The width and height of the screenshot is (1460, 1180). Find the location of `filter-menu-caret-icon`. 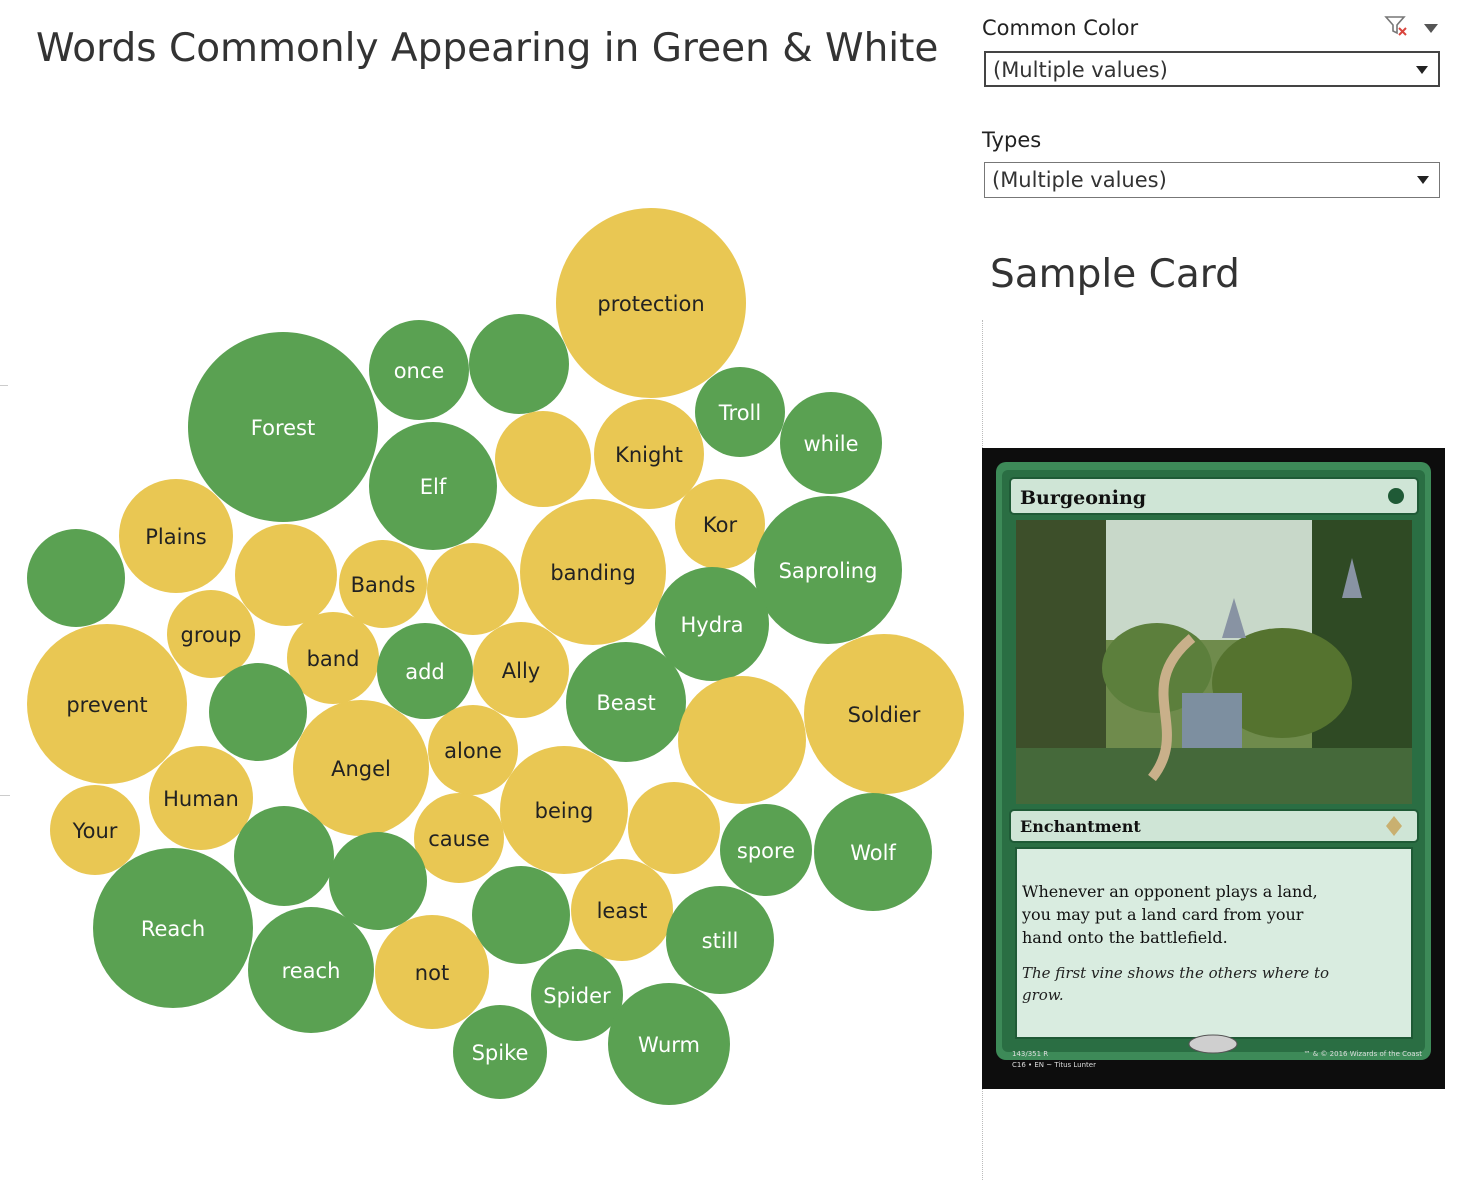

filter-menu-caret-icon is located at coordinates (1431, 28).